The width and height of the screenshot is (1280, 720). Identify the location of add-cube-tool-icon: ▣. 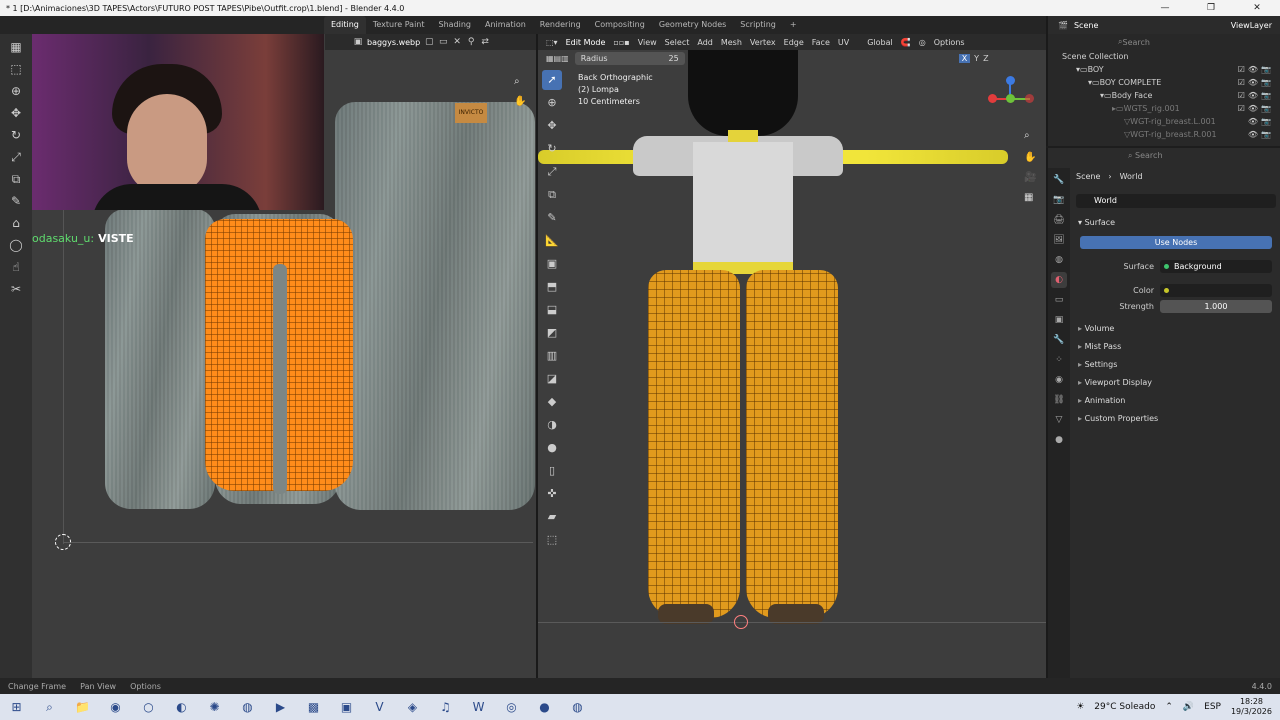
(552, 264).